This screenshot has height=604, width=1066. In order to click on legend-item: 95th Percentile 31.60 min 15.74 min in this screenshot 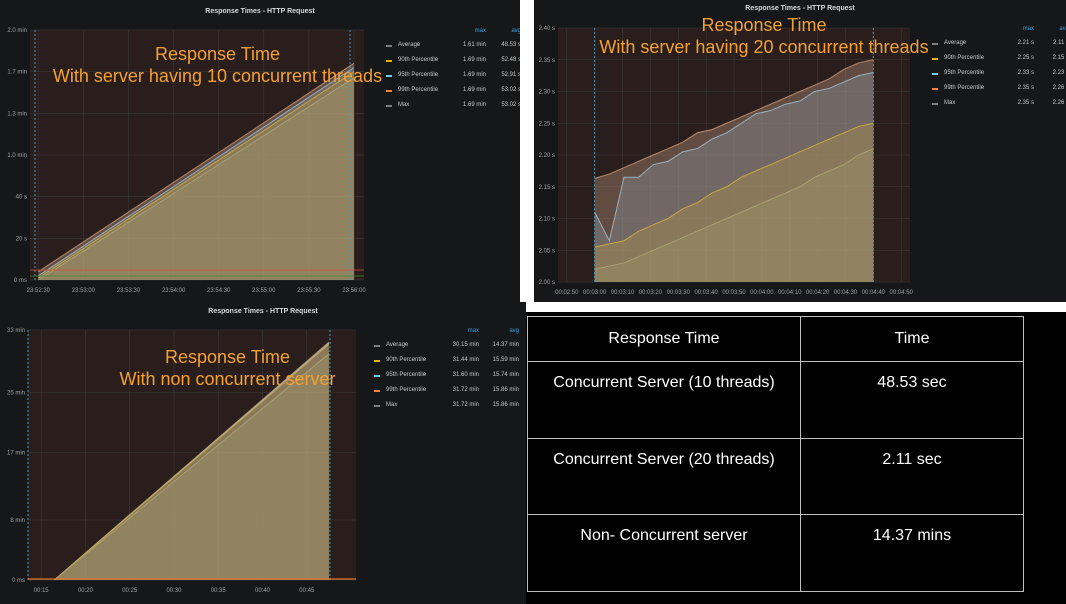, I will do `click(450, 377)`.